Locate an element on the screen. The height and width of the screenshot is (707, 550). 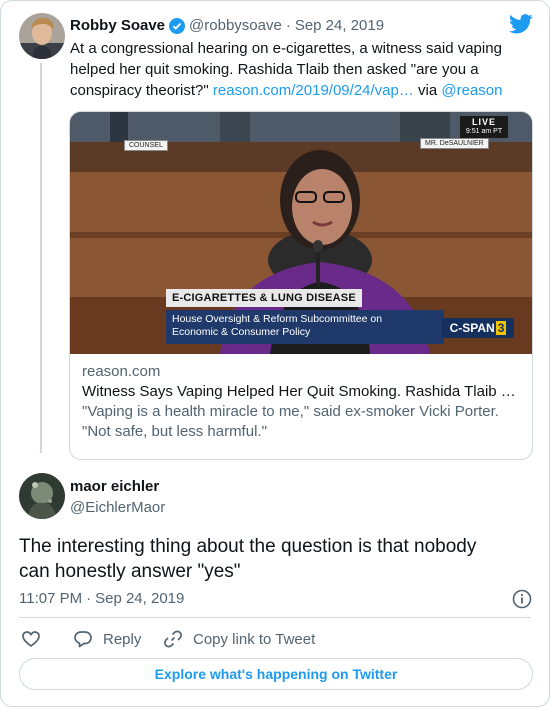
copy-link-button: Copy link to Tweet is located at coordinates (239, 639).